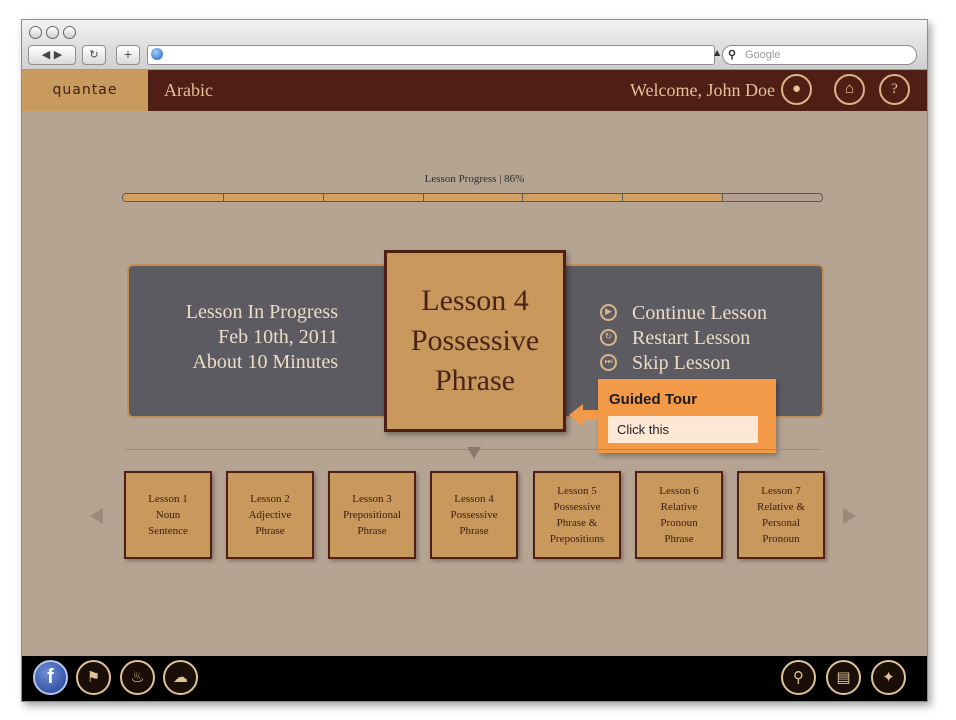 The image size is (956, 720). I want to click on status-line: Lesson In Progress, so click(261, 312).